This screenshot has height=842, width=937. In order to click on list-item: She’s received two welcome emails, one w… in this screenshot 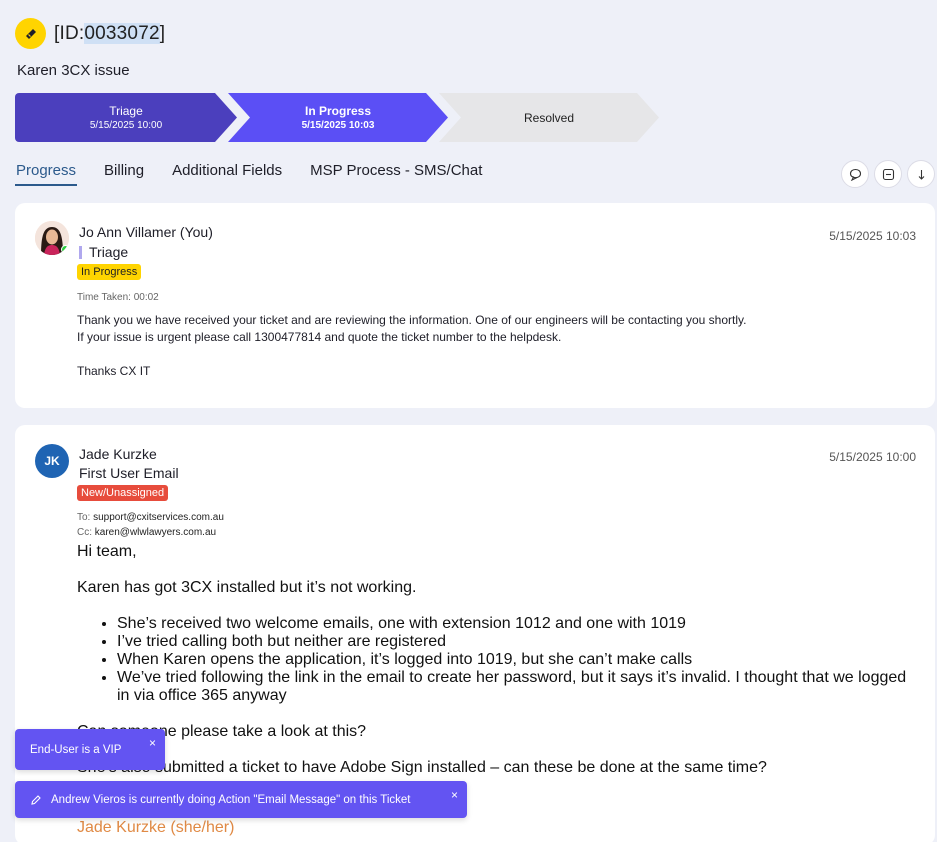, I will do `click(517, 624)`.